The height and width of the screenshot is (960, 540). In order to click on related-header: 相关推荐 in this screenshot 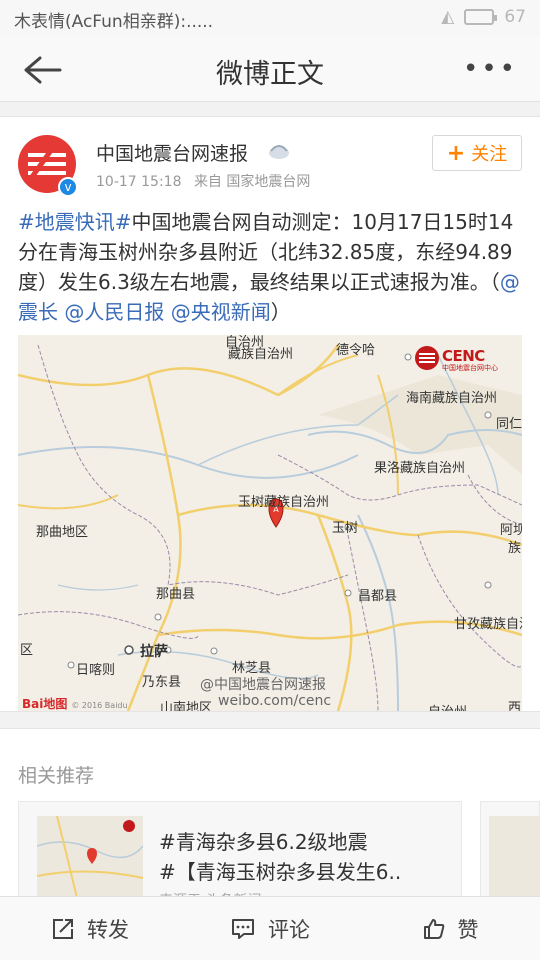, I will do `click(56, 776)`.